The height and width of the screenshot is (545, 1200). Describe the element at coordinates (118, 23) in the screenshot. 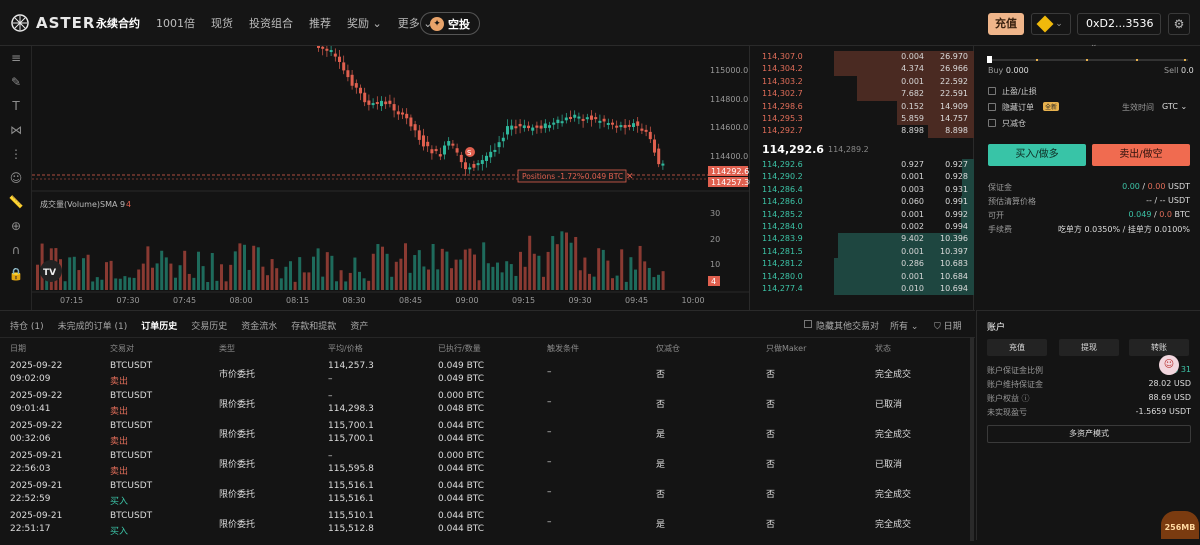

I see `nav-perpetual: 永续合约` at that location.